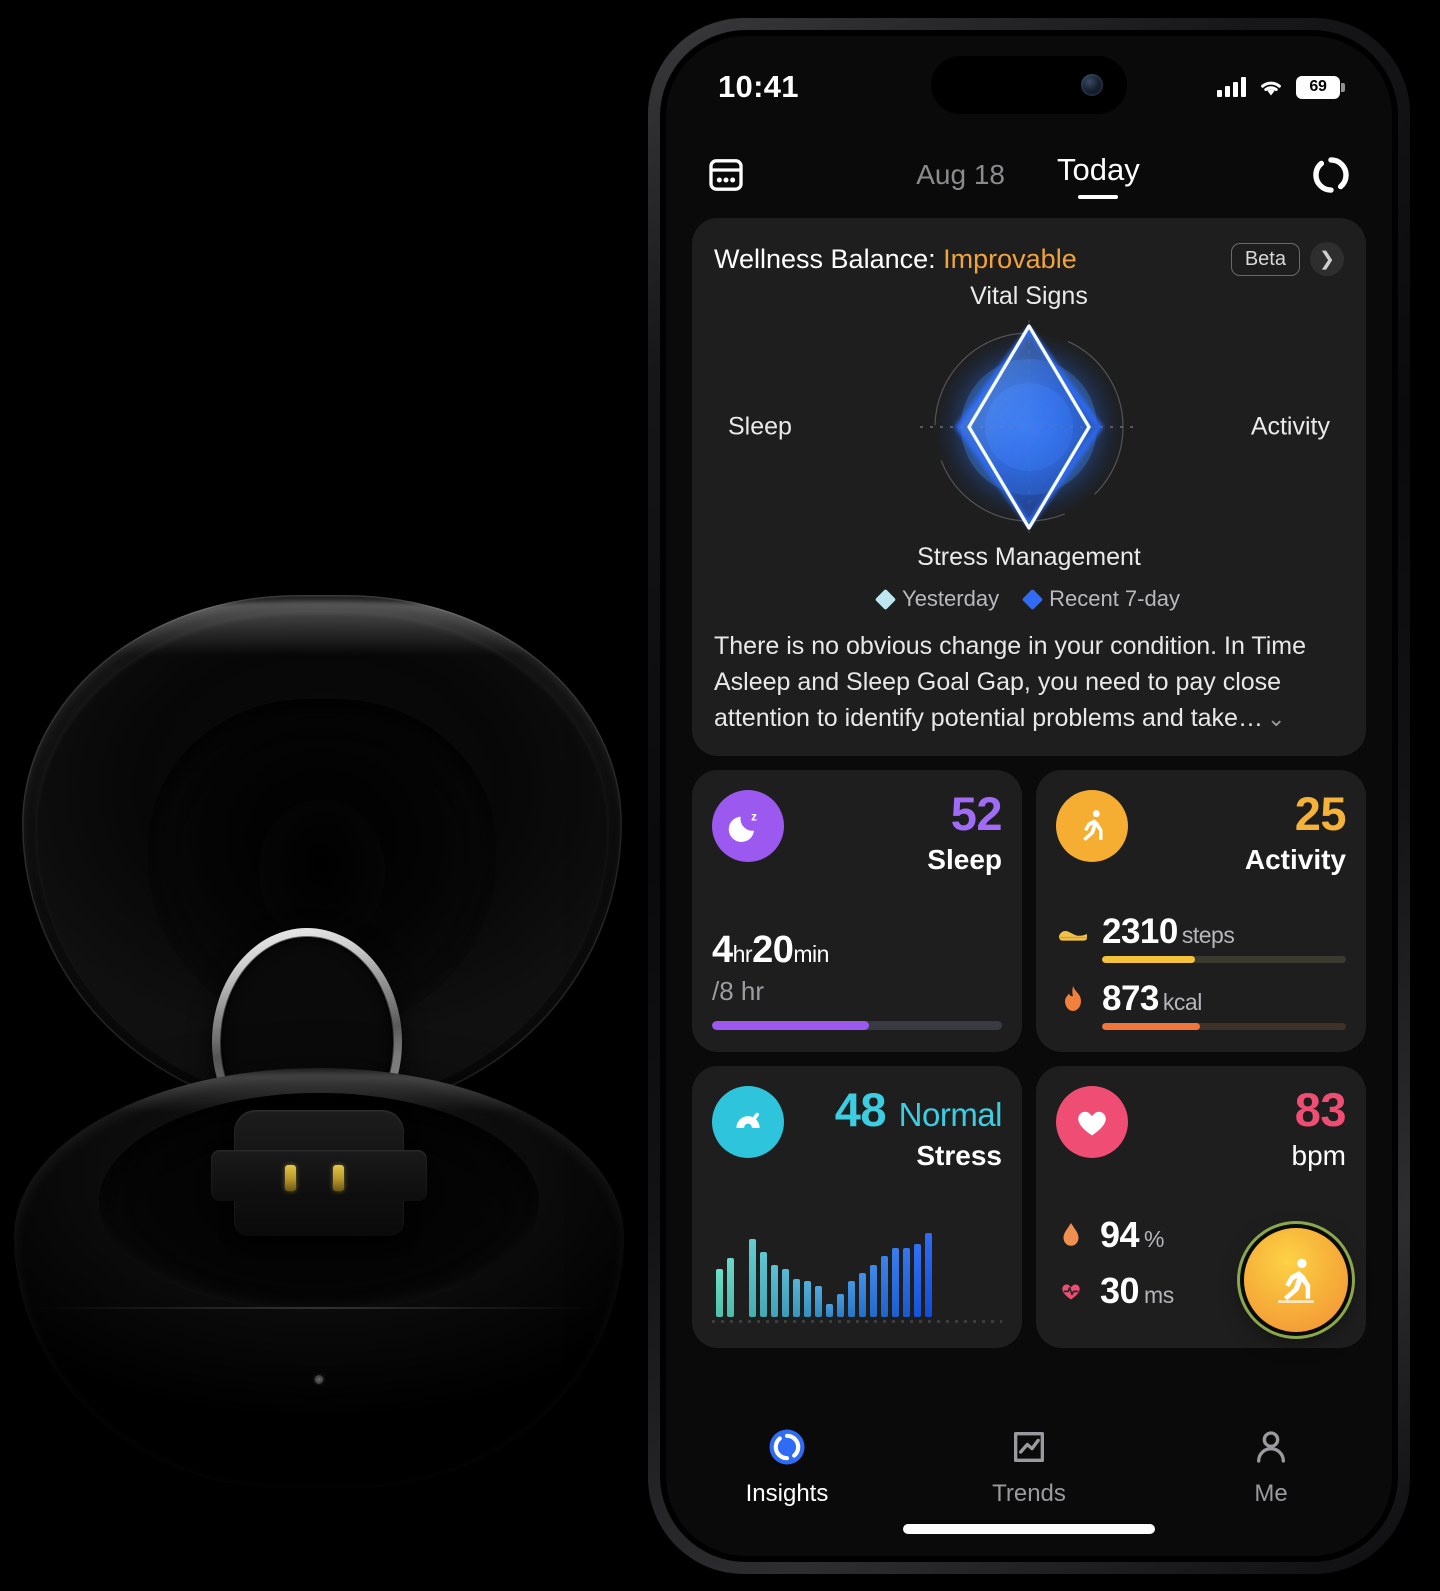 Image resolution: width=1440 pixels, height=1591 pixels. I want to click on chevron-down-icon: ⌄, so click(1276, 719).